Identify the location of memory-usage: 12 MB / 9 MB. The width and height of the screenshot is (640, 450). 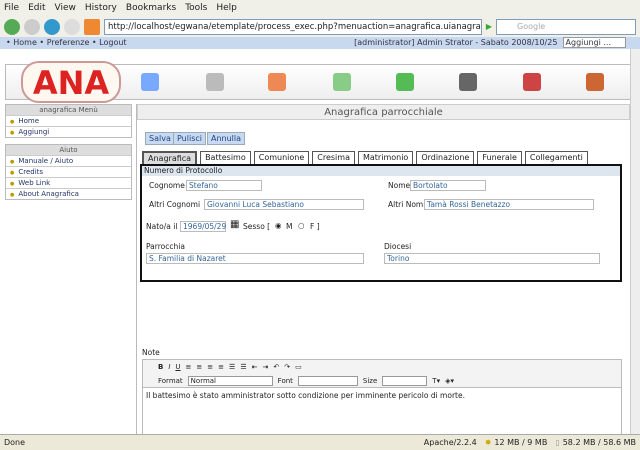
(521, 442).